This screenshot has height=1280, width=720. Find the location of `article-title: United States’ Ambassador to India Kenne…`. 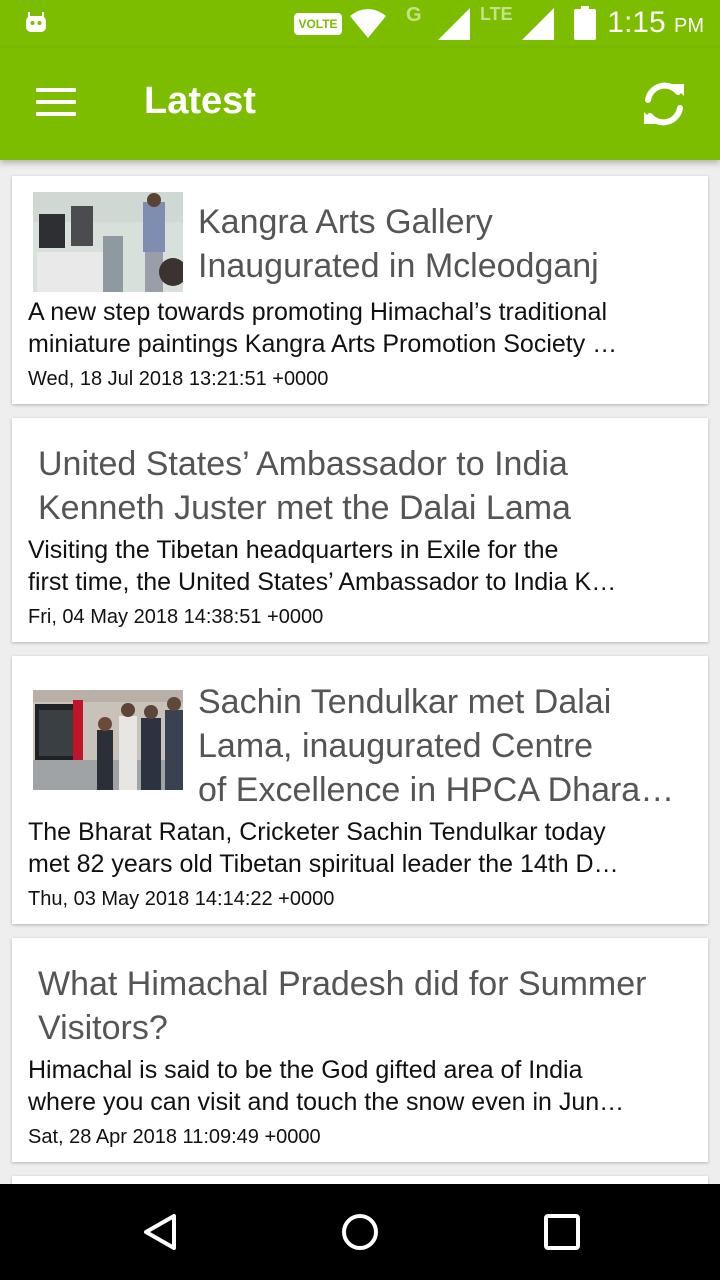

article-title: United States’ Ambassador to India Kenne… is located at coordinates (304, 486).